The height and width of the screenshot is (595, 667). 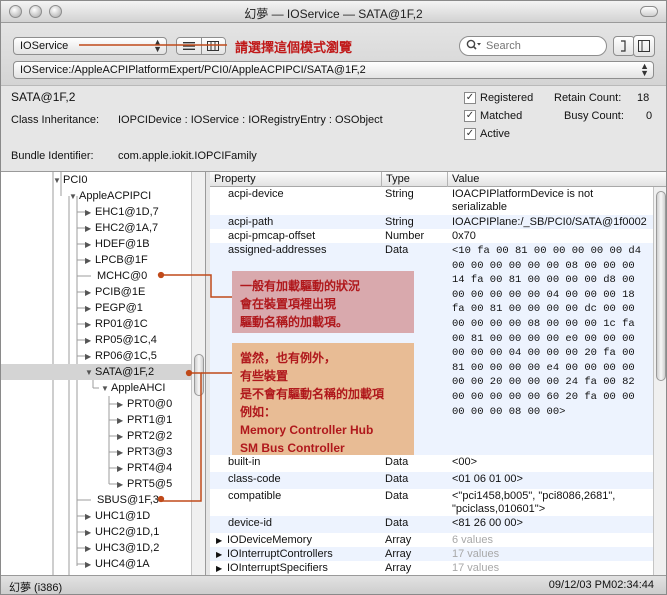 I want to click on tree-item: ▶ PEGP@1, so click(x=96, y=308).